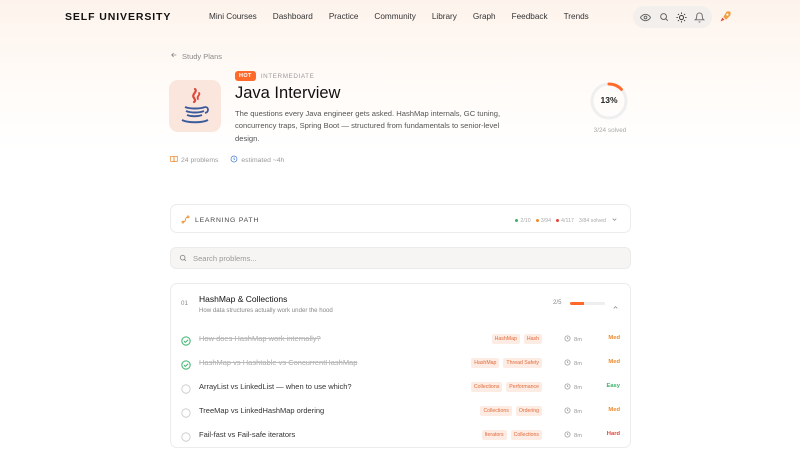 The image size is (800, 453). I want to click on problem-title: Fail-fast vs Fail-safe iterators, so click(247, 434).